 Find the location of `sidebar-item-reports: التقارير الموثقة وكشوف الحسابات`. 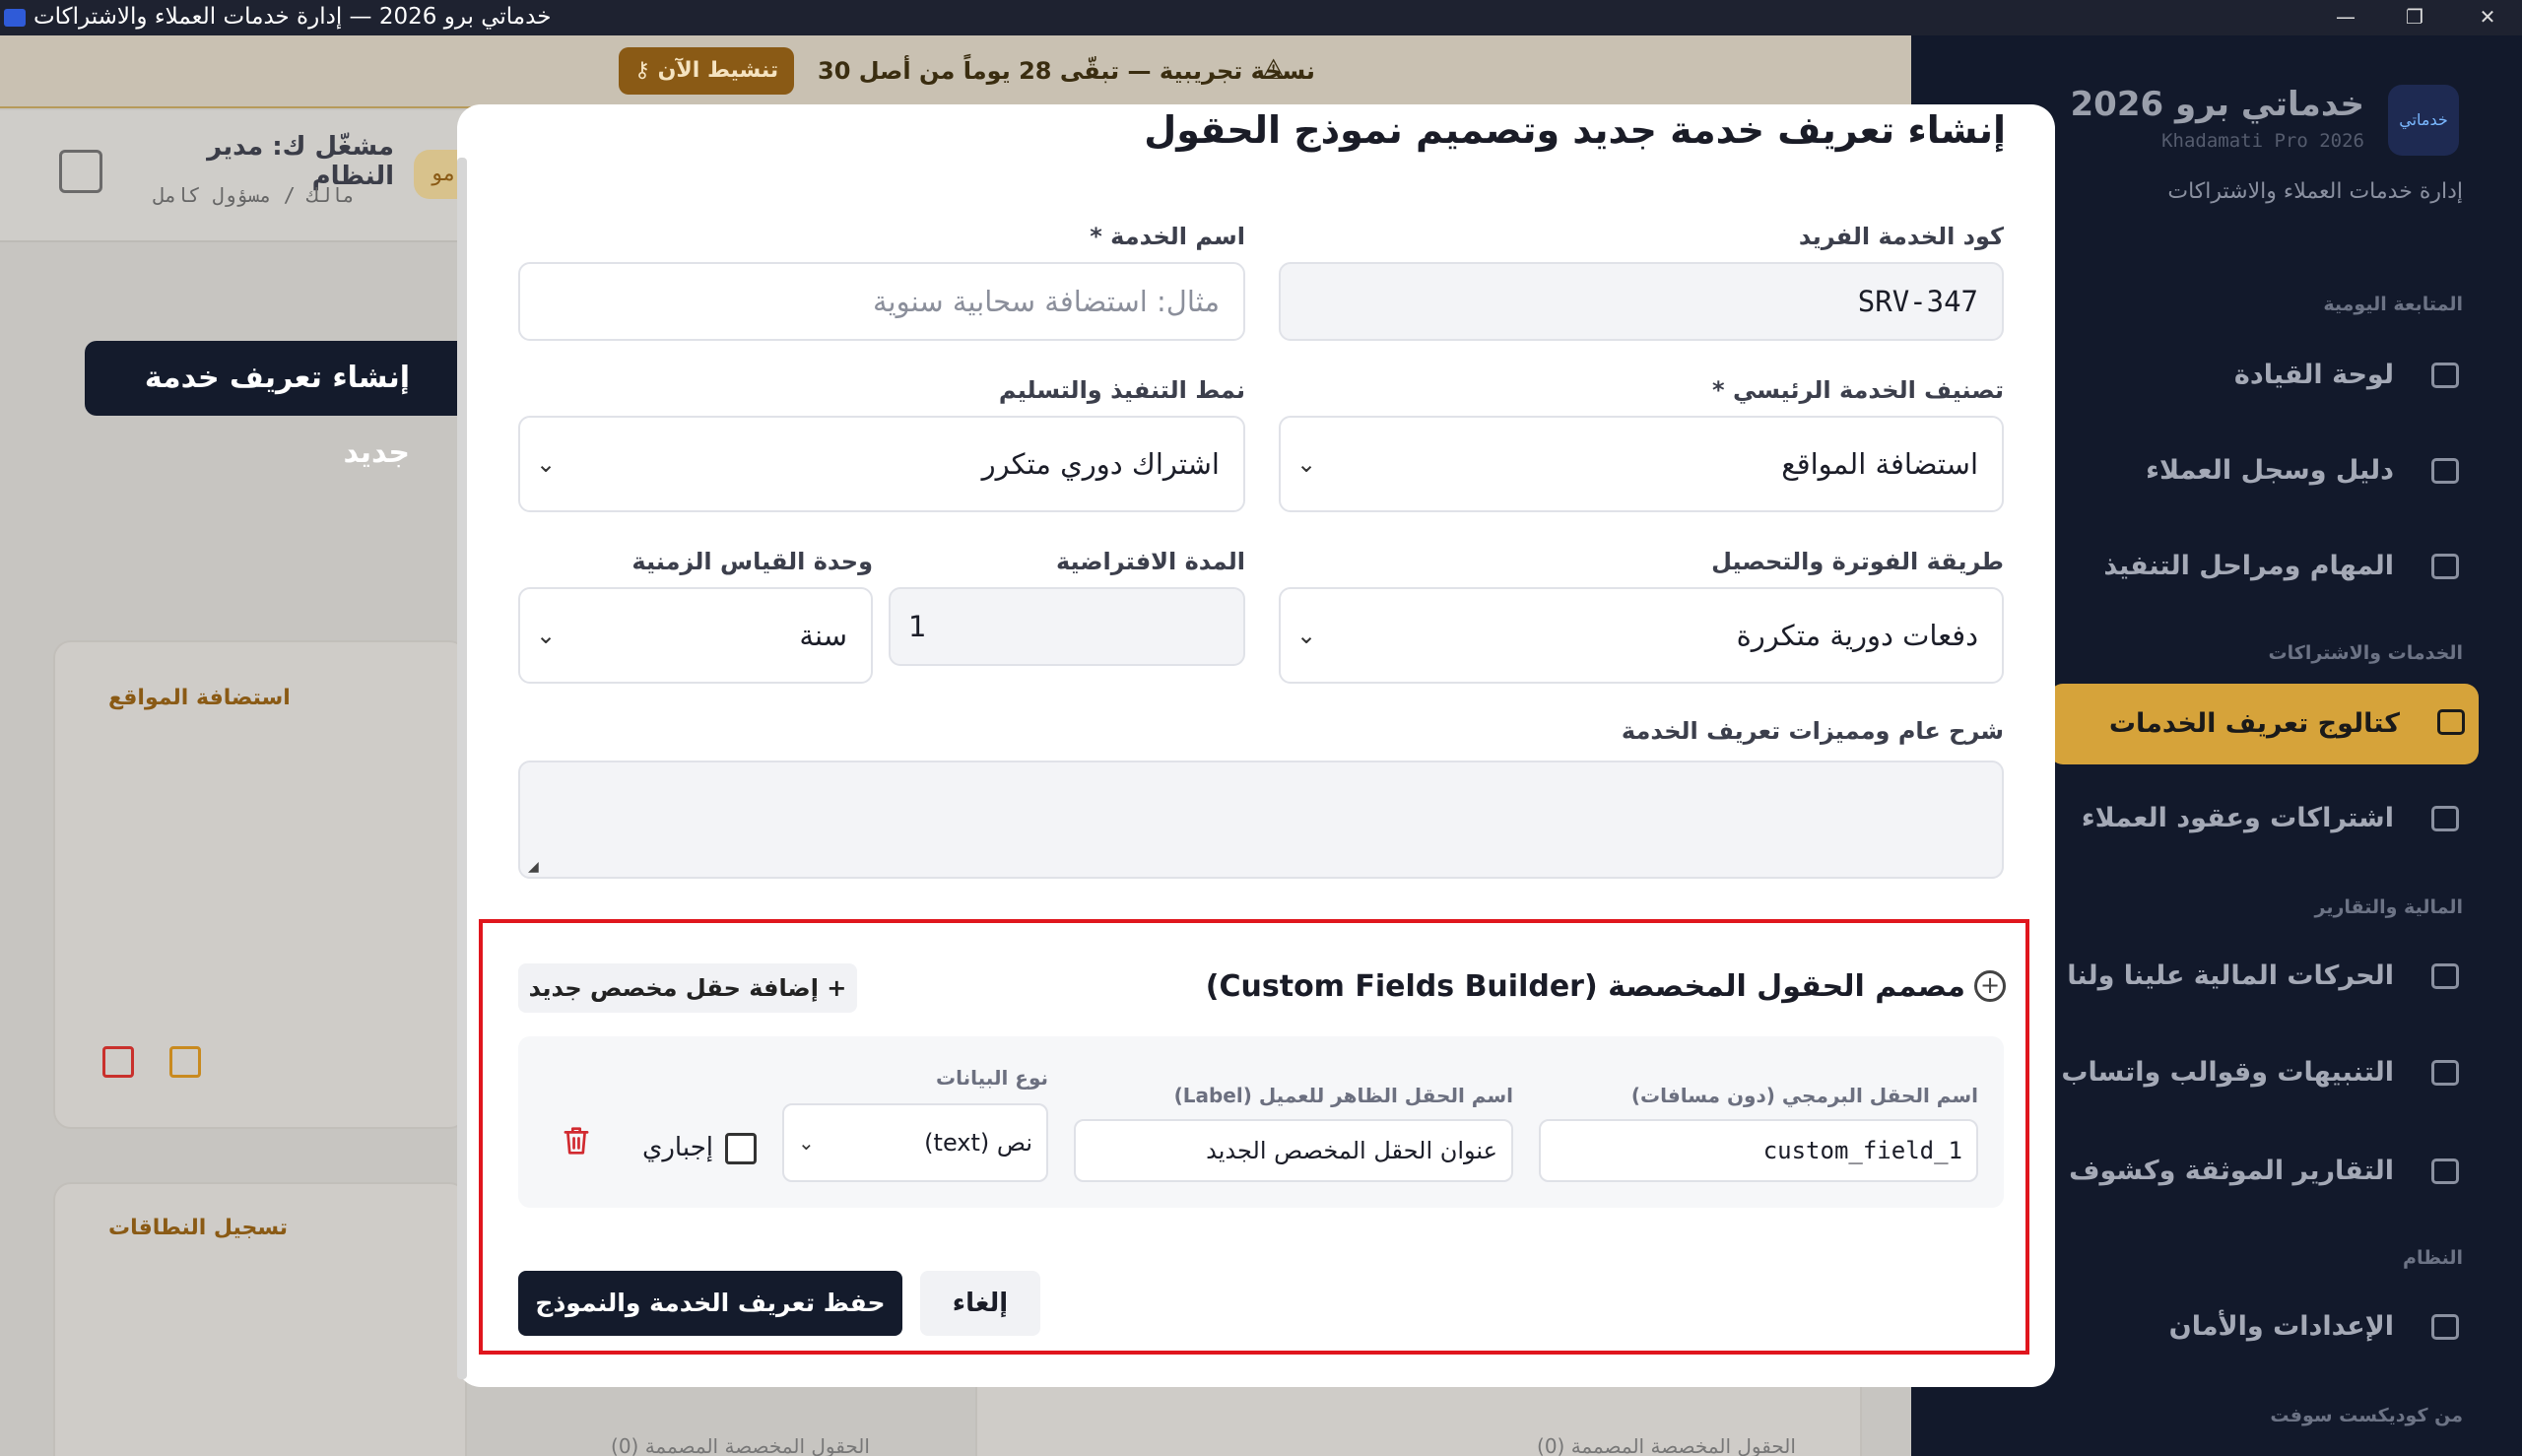

sidebar-item-reports: التقارير الموثقة وكشوف الحسابات is located at coordinates (2266, 1171).